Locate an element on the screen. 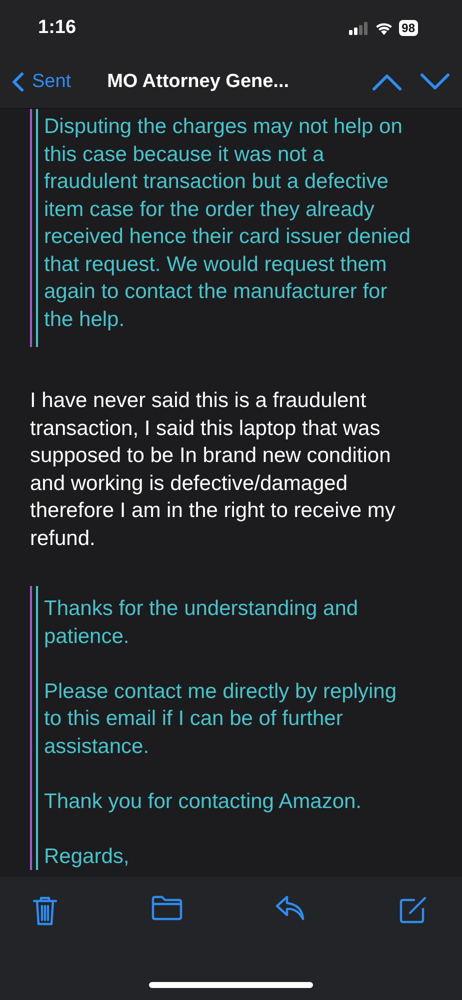  quoted-paragraph: Thanks for the understanding and patience. is located at coordinates (202, 623).